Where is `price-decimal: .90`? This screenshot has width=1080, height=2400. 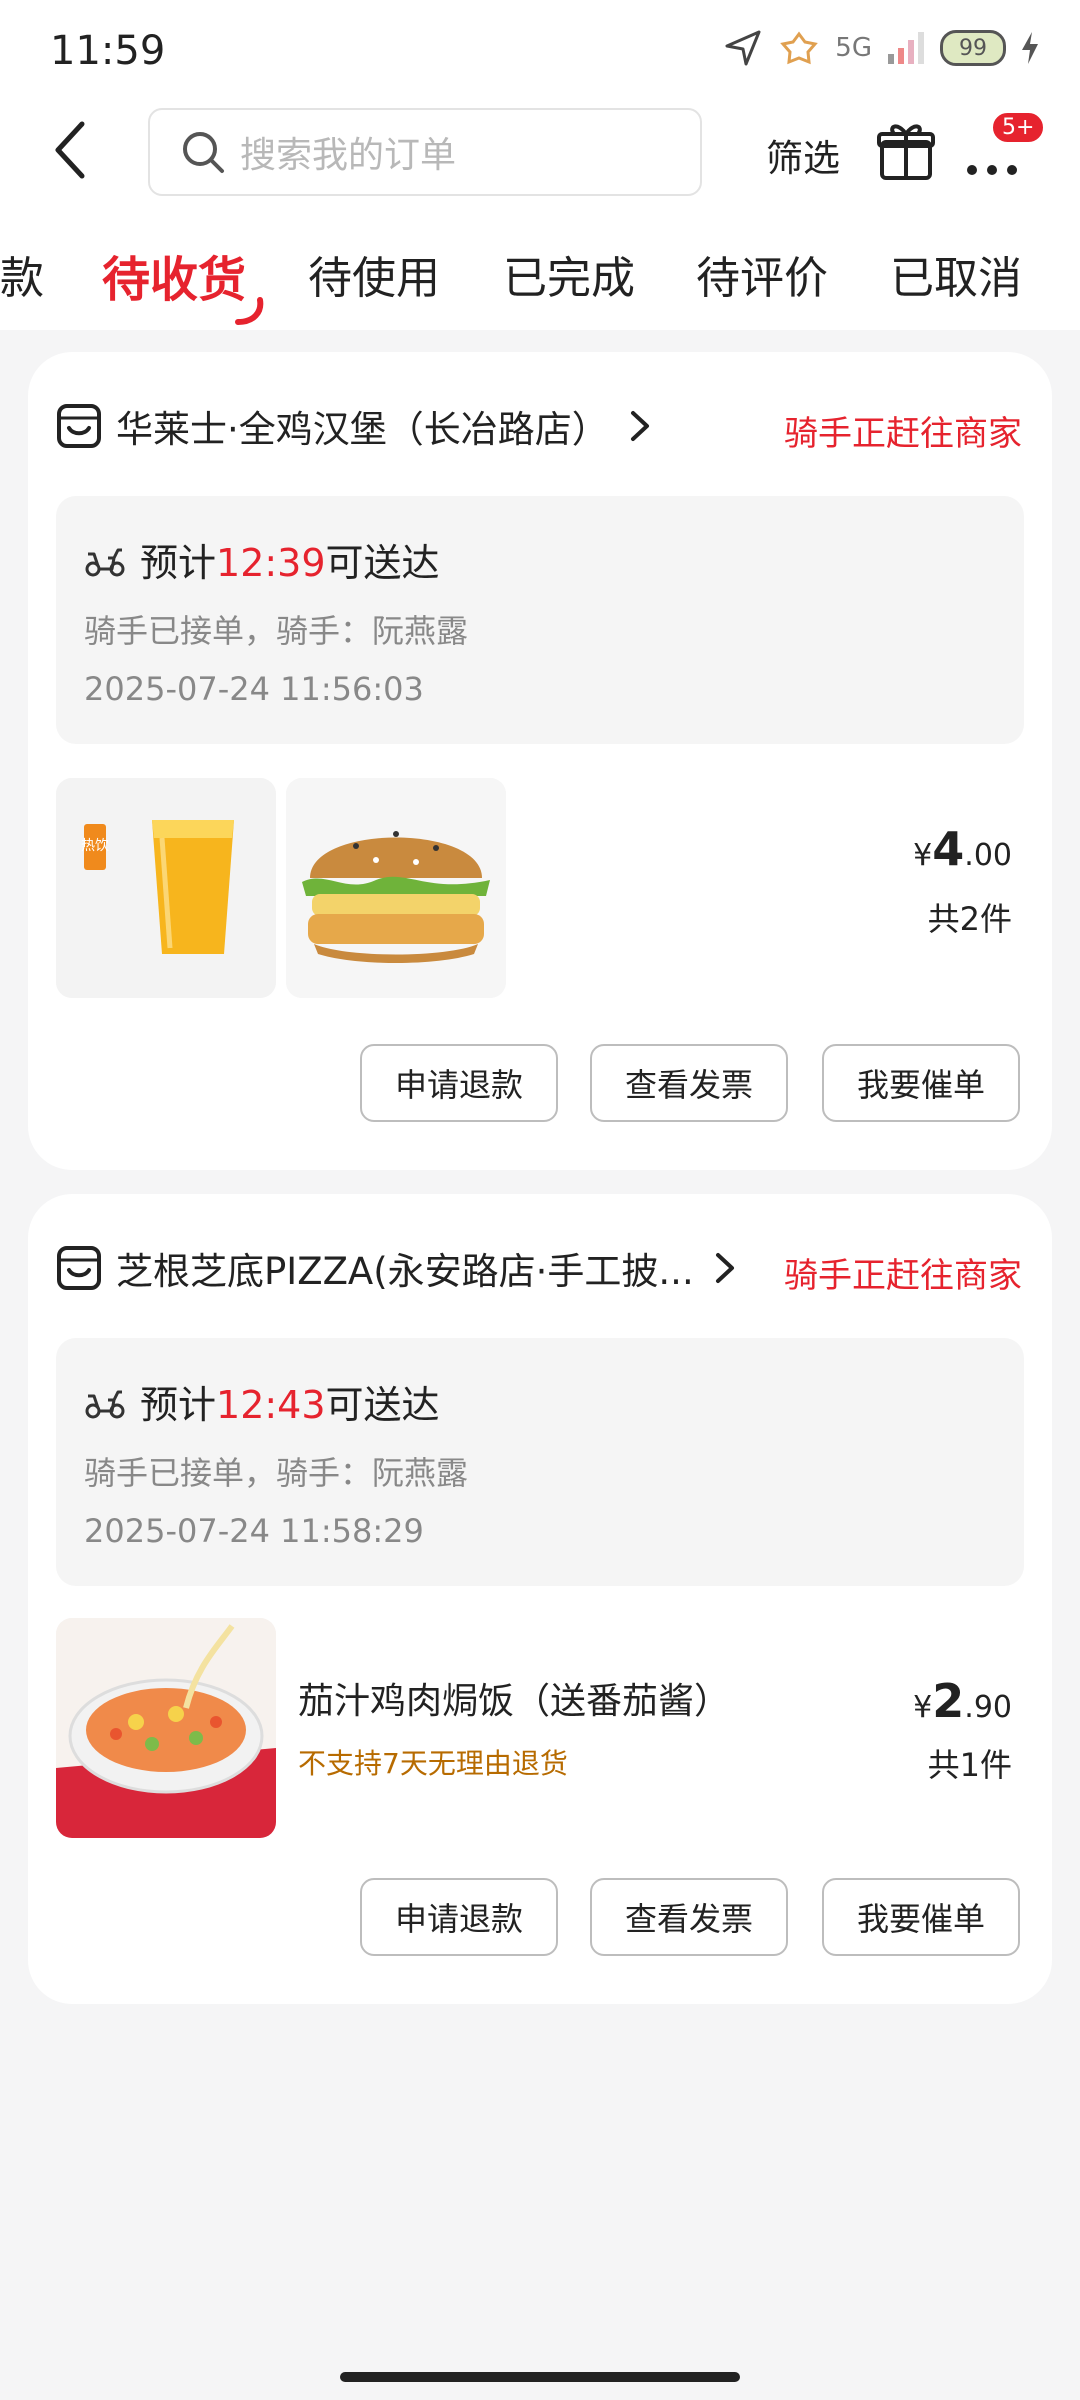 price-decimal: .90 is located at coordinates (988, 1707).